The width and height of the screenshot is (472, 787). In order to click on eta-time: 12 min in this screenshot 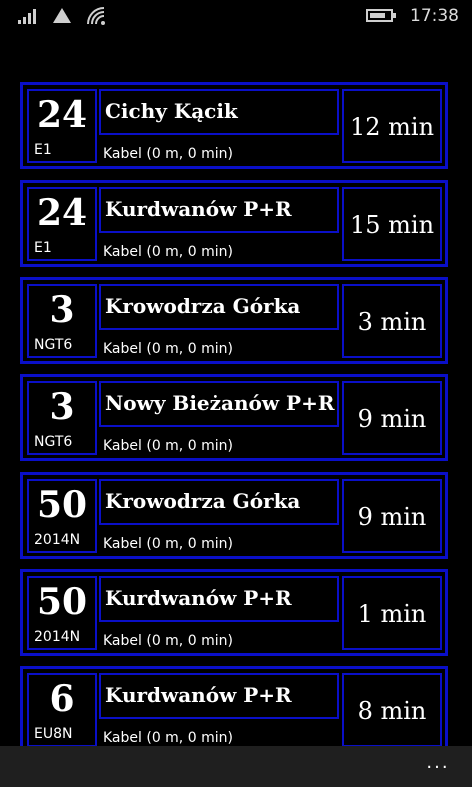, I will do `click(392, 127)`.